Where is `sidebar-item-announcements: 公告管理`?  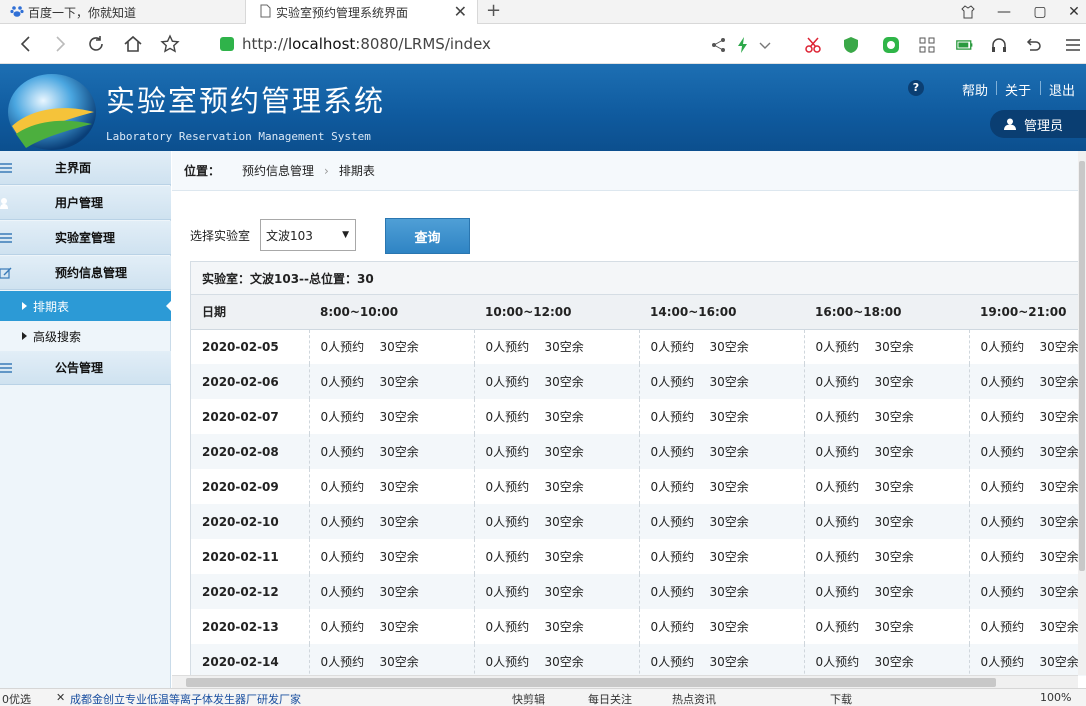
sidebar-item-announcements: 公告管理 is located at coordinates (85, 368).